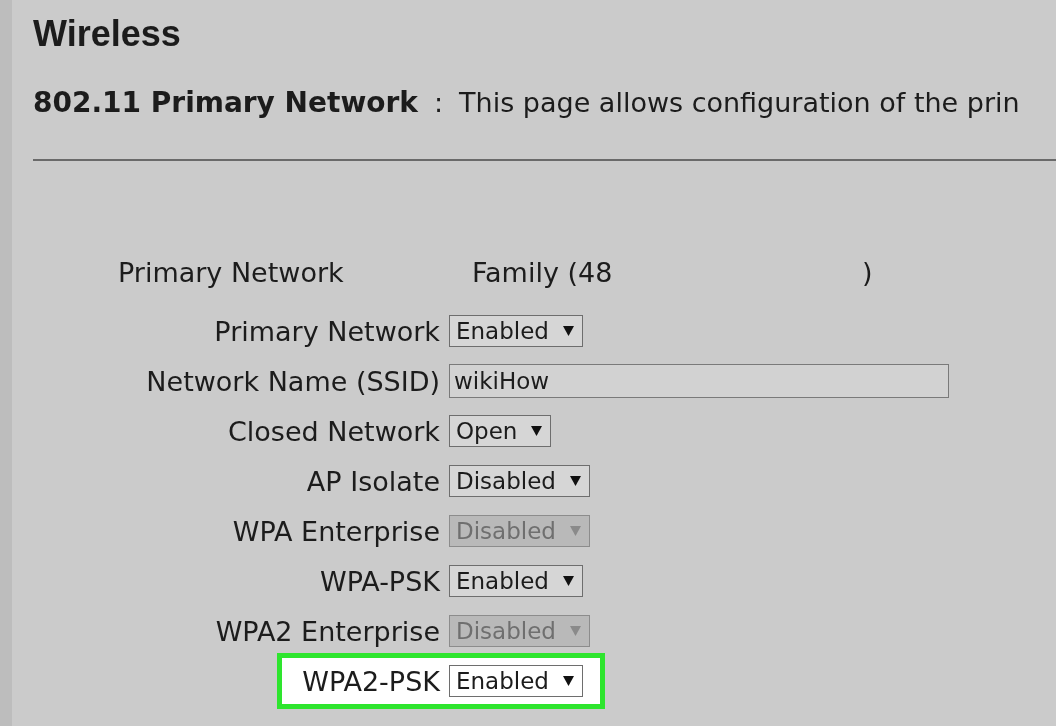 The height and width of the screenshot is (726, 1056). What do you see at coordinates (699, 381) in the screenshot?
I see `ssid-field: wikiHow` at bounding box center [699, 381].